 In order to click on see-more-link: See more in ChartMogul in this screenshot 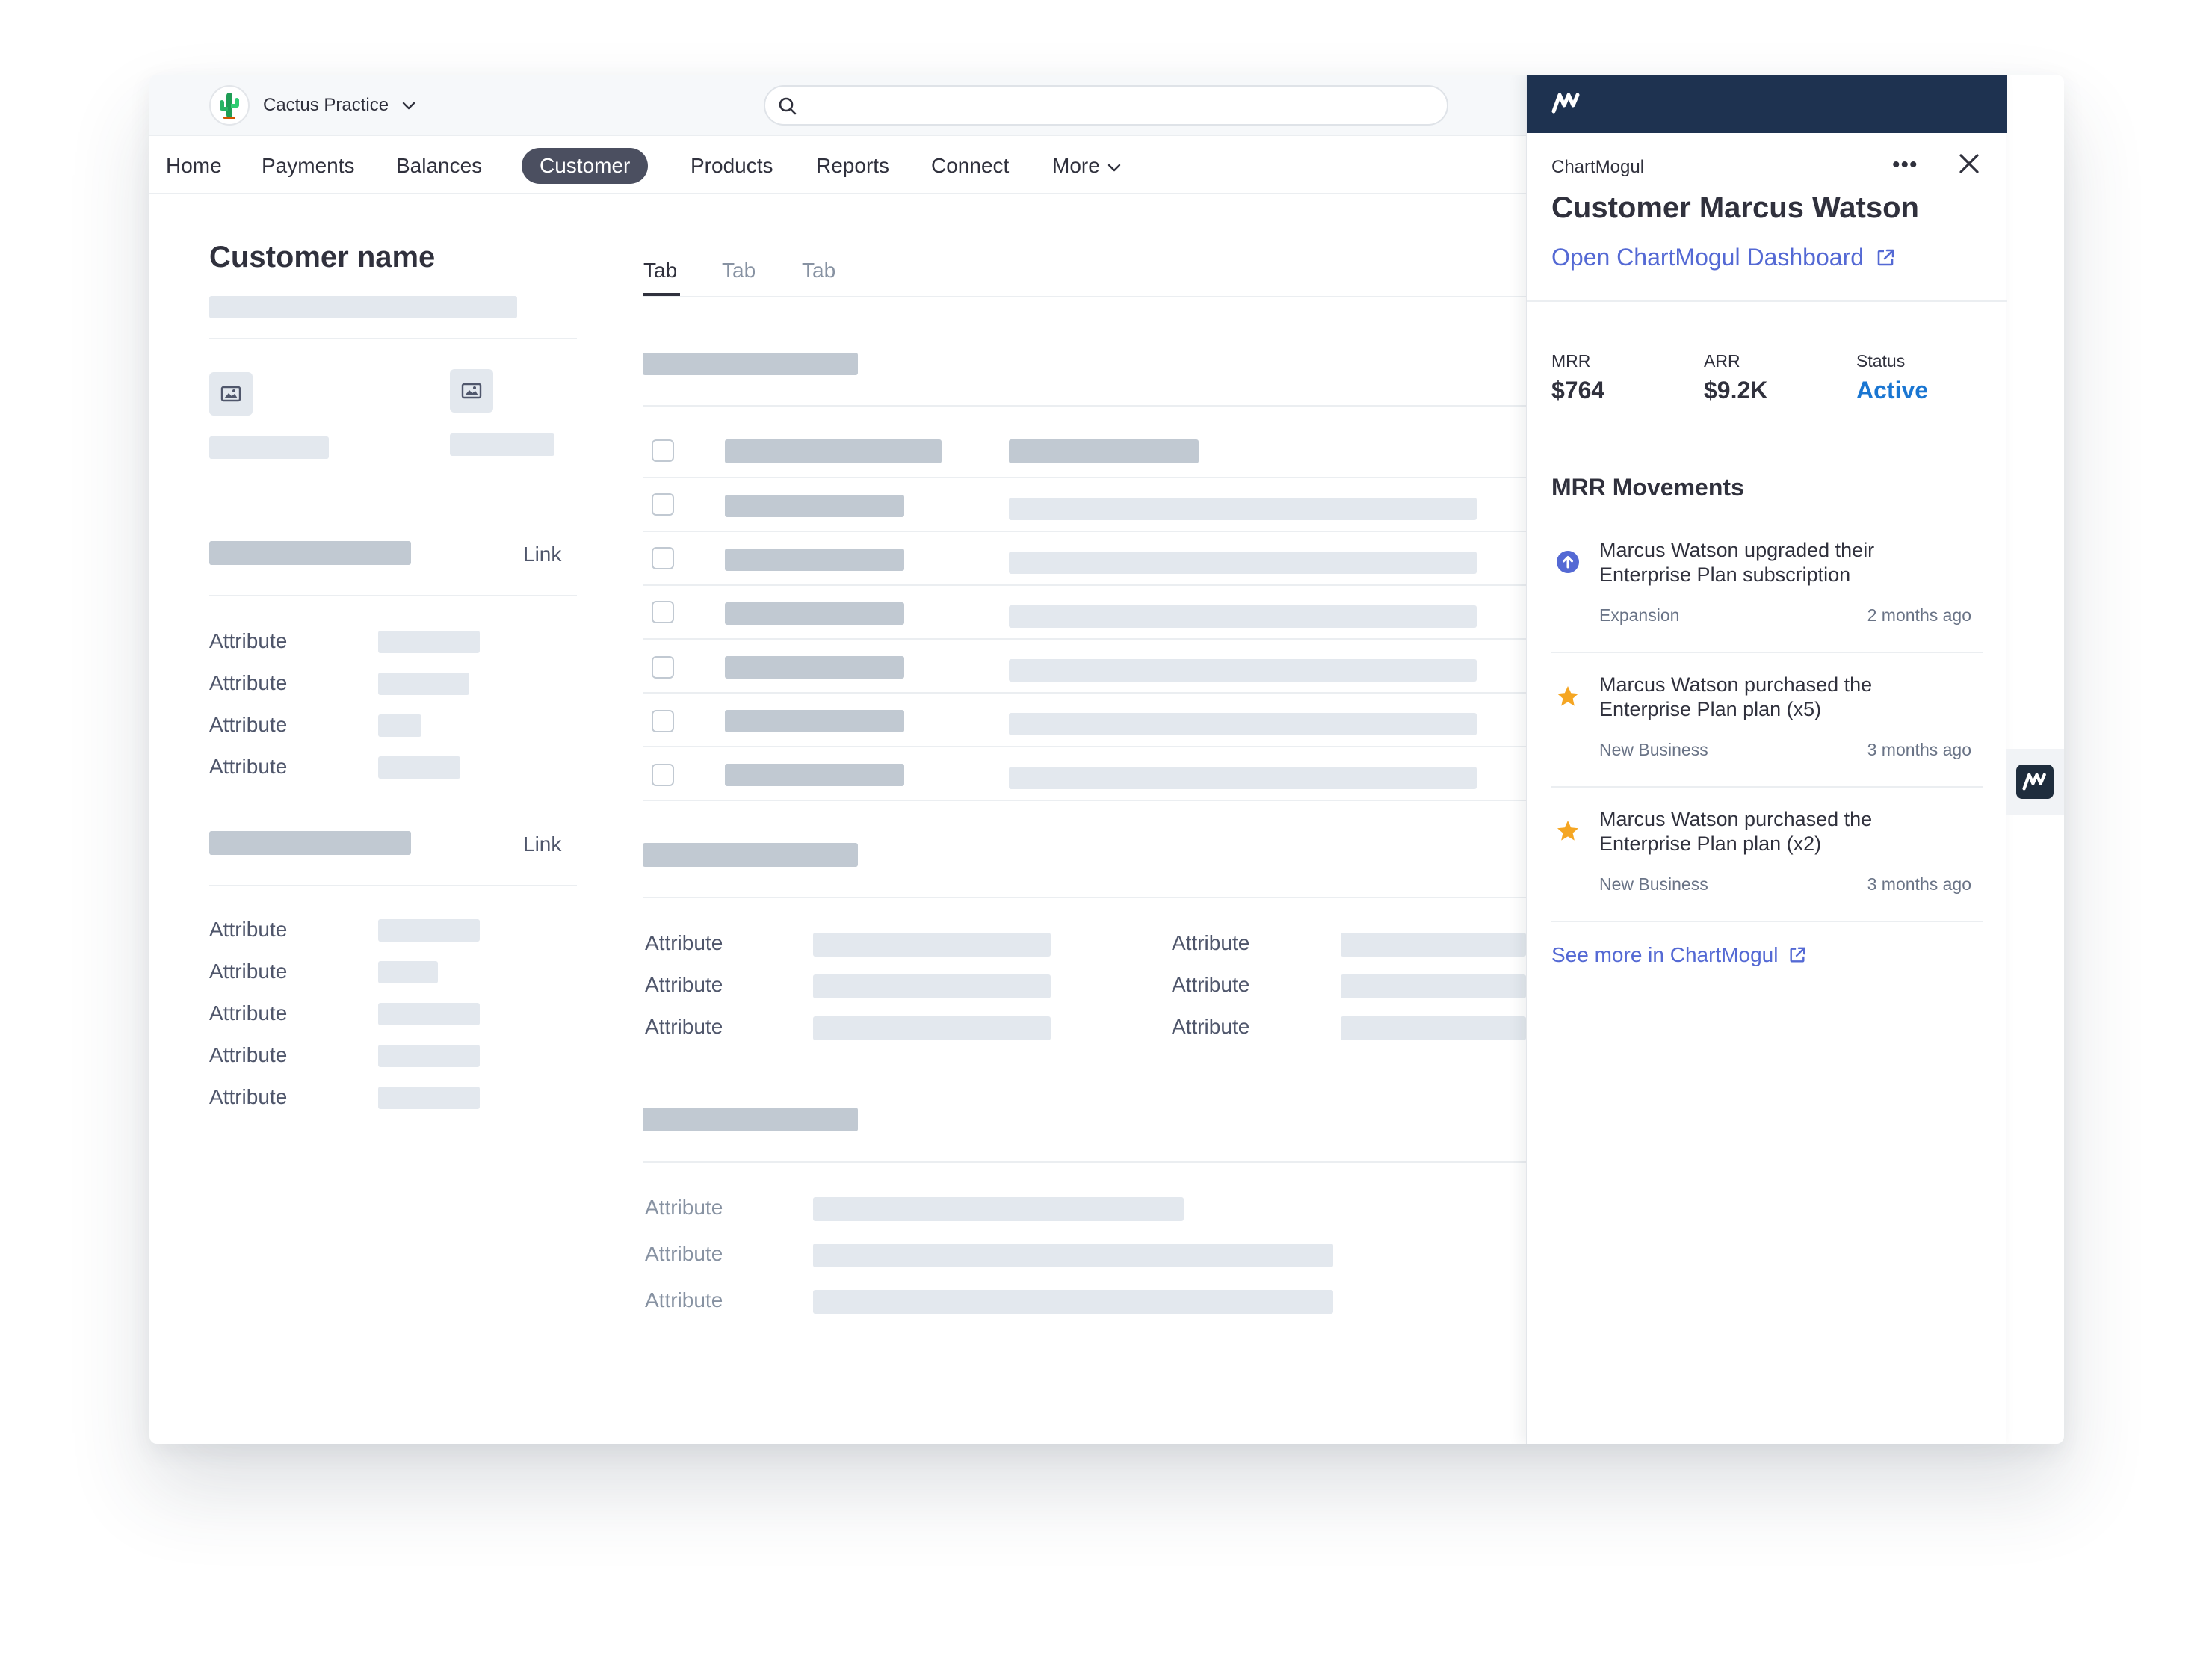, I will do `click(1678, 955)`.